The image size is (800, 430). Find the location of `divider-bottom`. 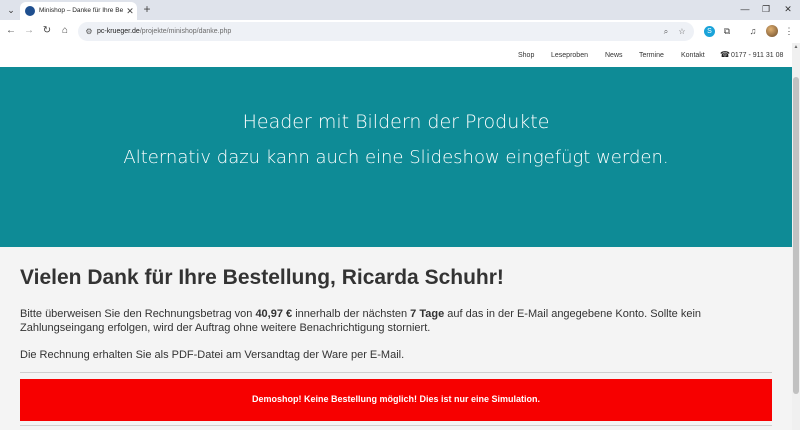

divider-bottom is located at coordinates (396, 425).